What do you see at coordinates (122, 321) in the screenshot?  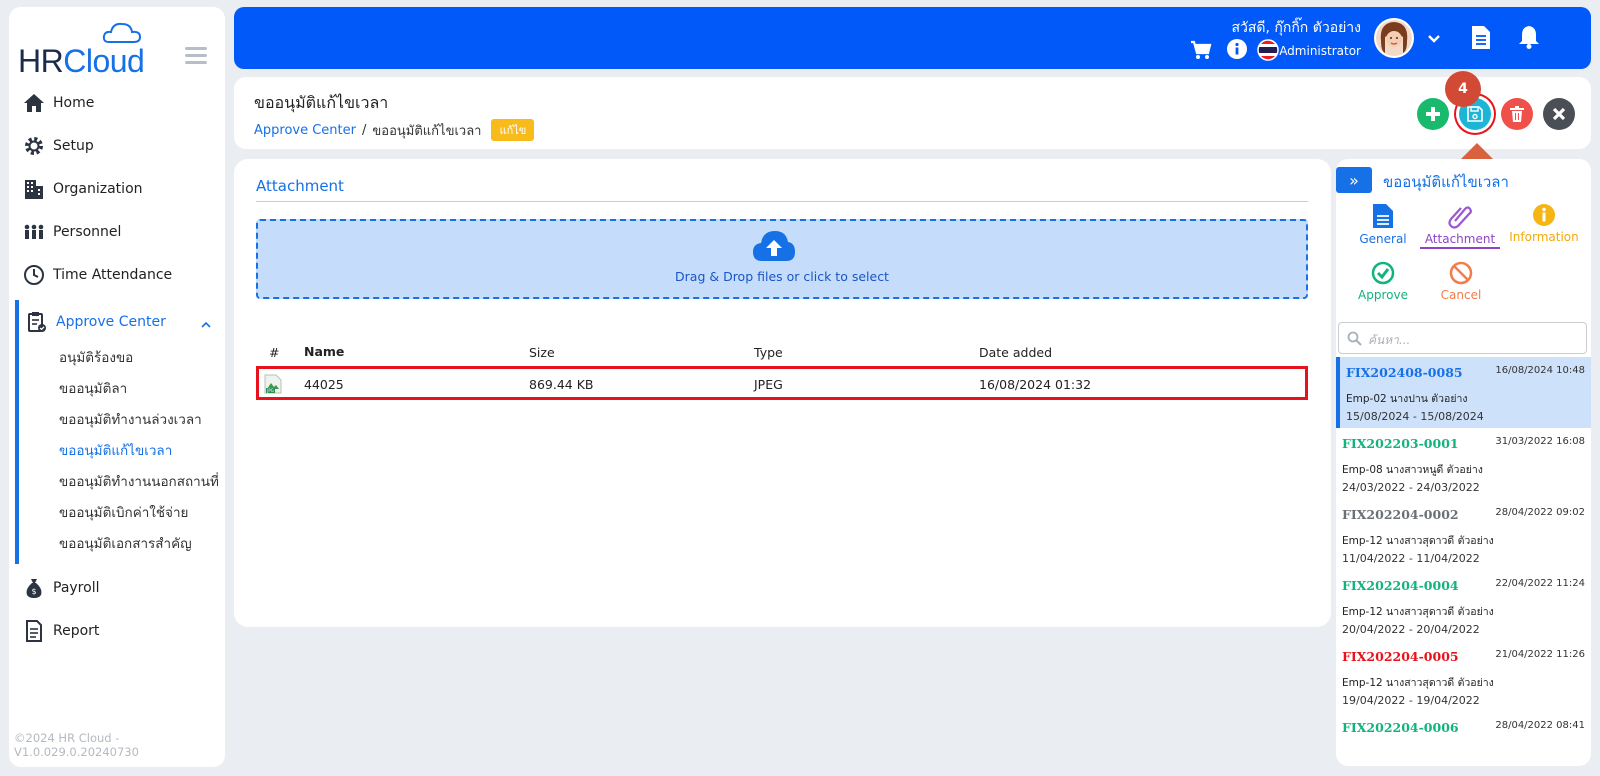 I see `nav-item-approve-center: Approve Center` at bounding box center [122, 321].